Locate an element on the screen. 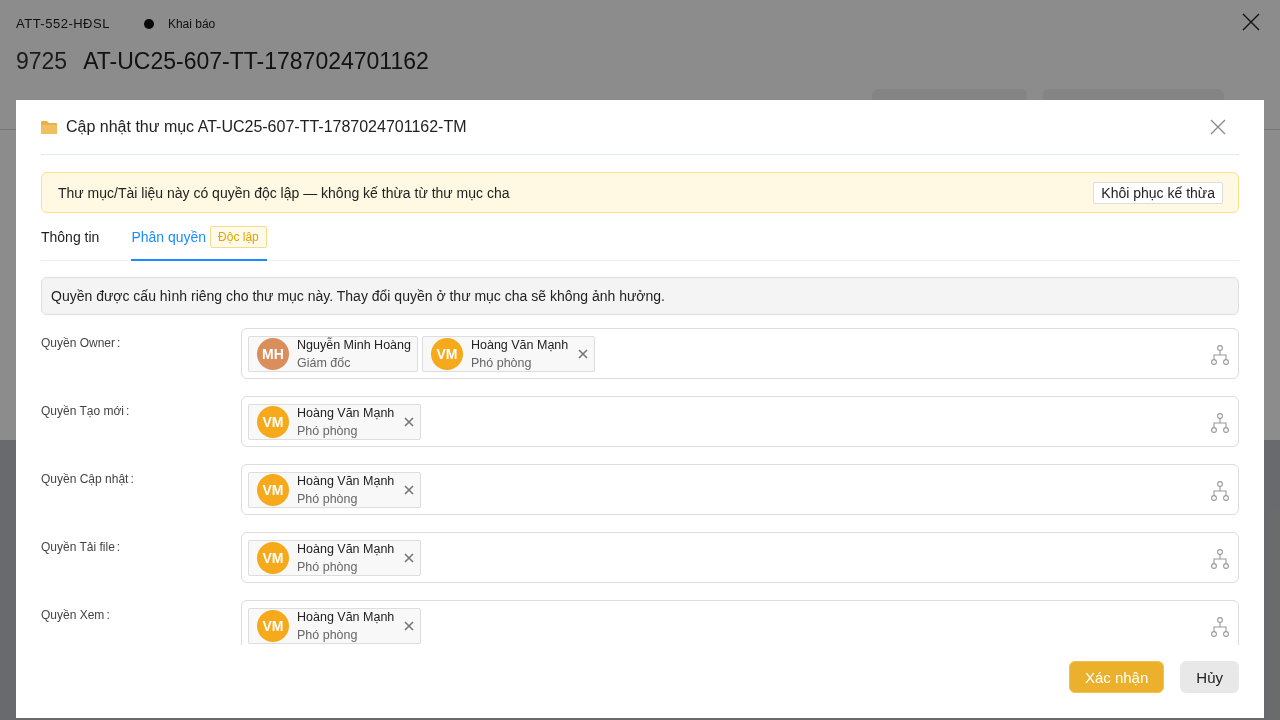 This screenshot has width=1280, height=720. restore-button: Khôi phục kế thừa is located at coordinates (1158, 192).